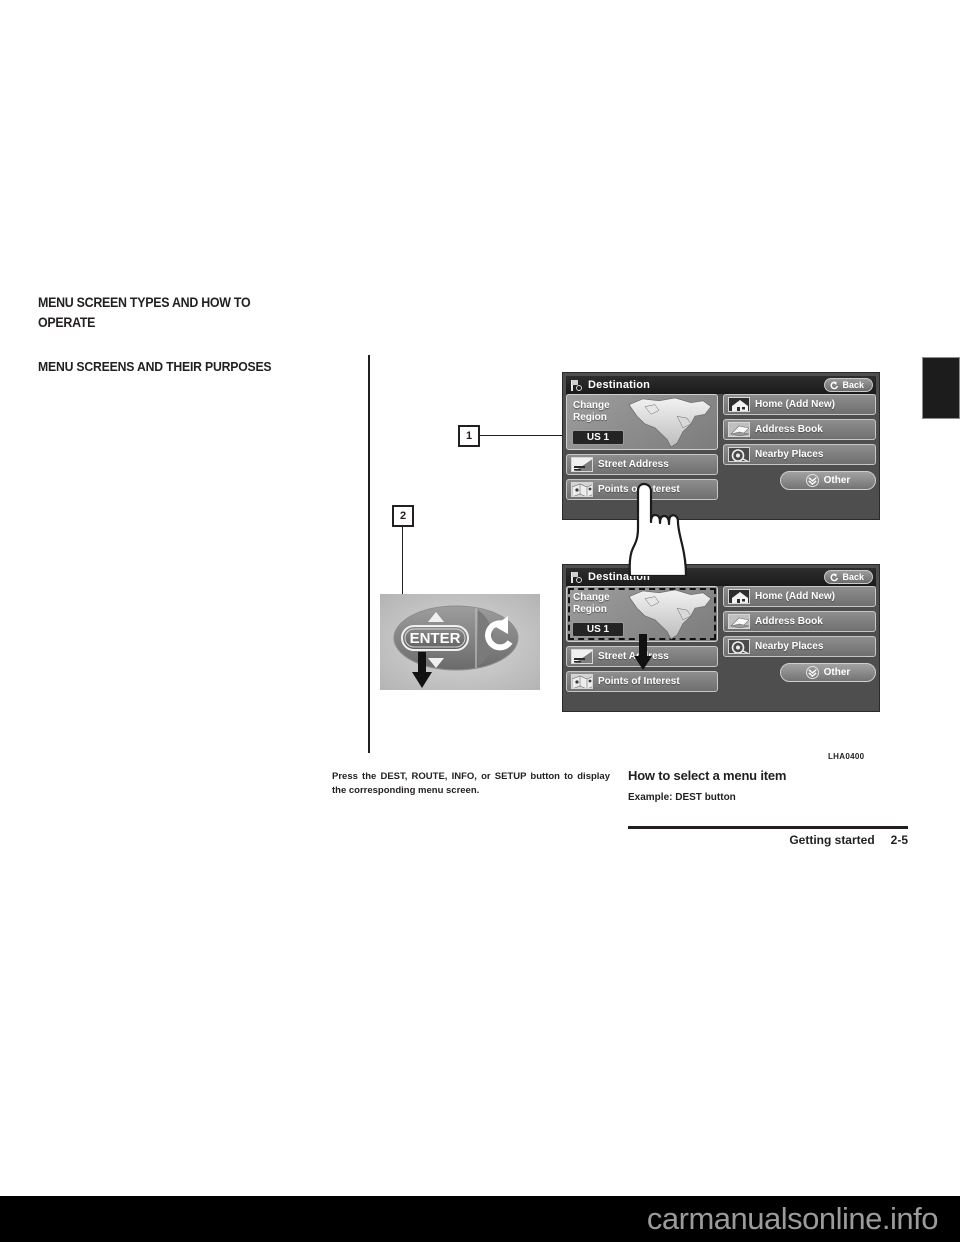  I want to click on menu-button-label: Points of Interest, so click(639, 681).